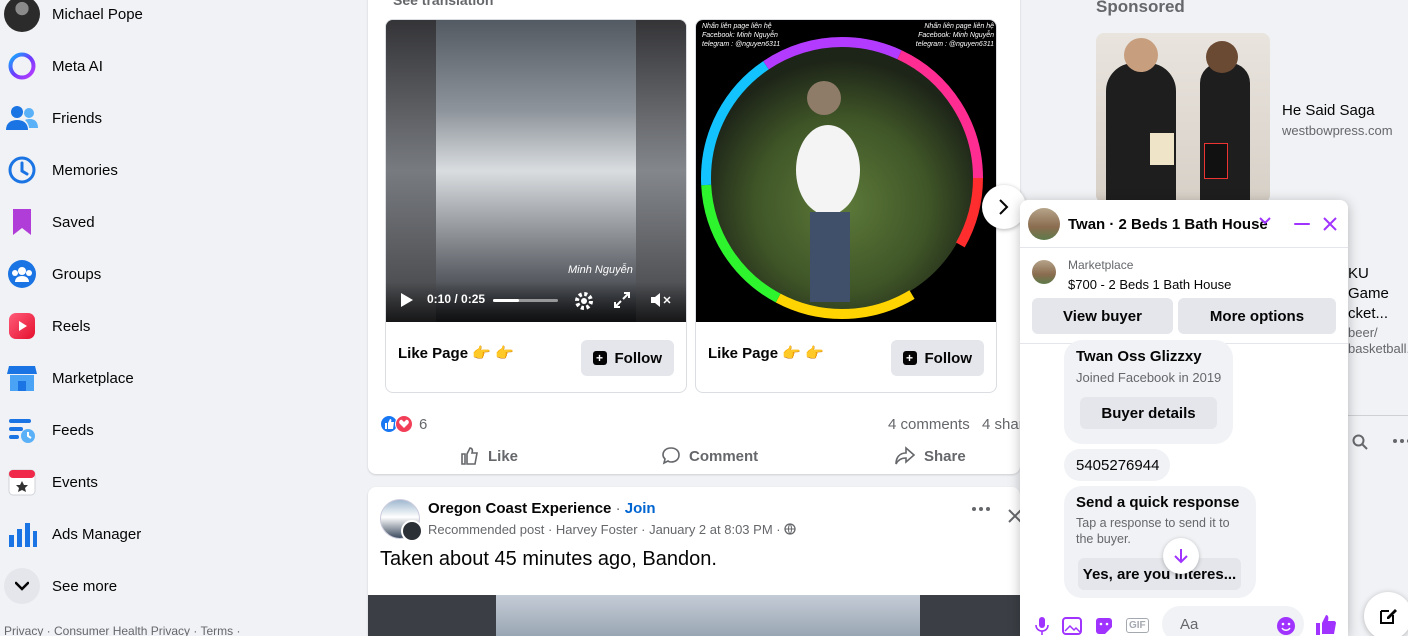 The height and width of the screenshot is (636, 1408). What do you see at coordinates (1044, 224) in the screenshot?
I see `chat-avatar` at bounding box center [1044, 224].